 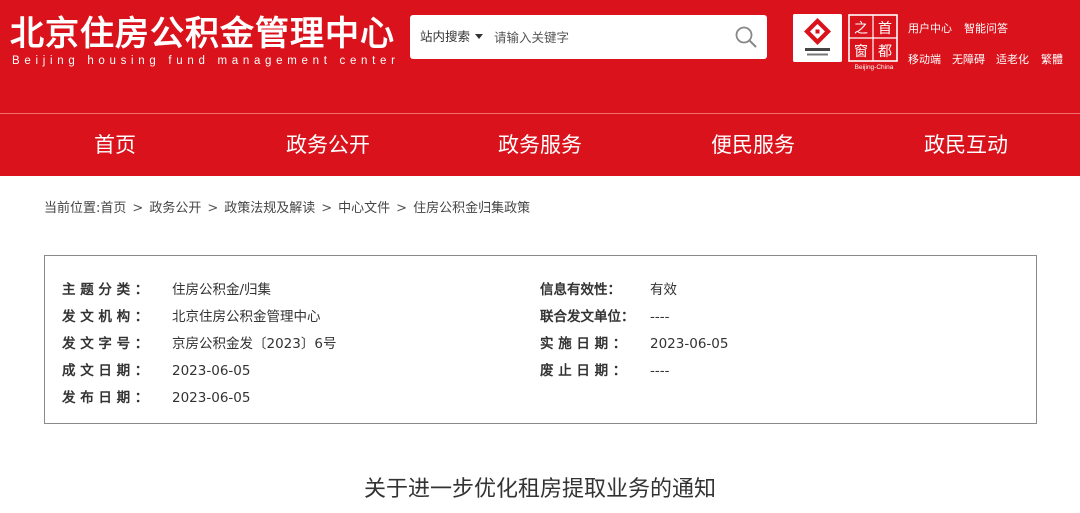 I want to click on info-validity: 信息有效性： 有效, so click(x=608, y=288).